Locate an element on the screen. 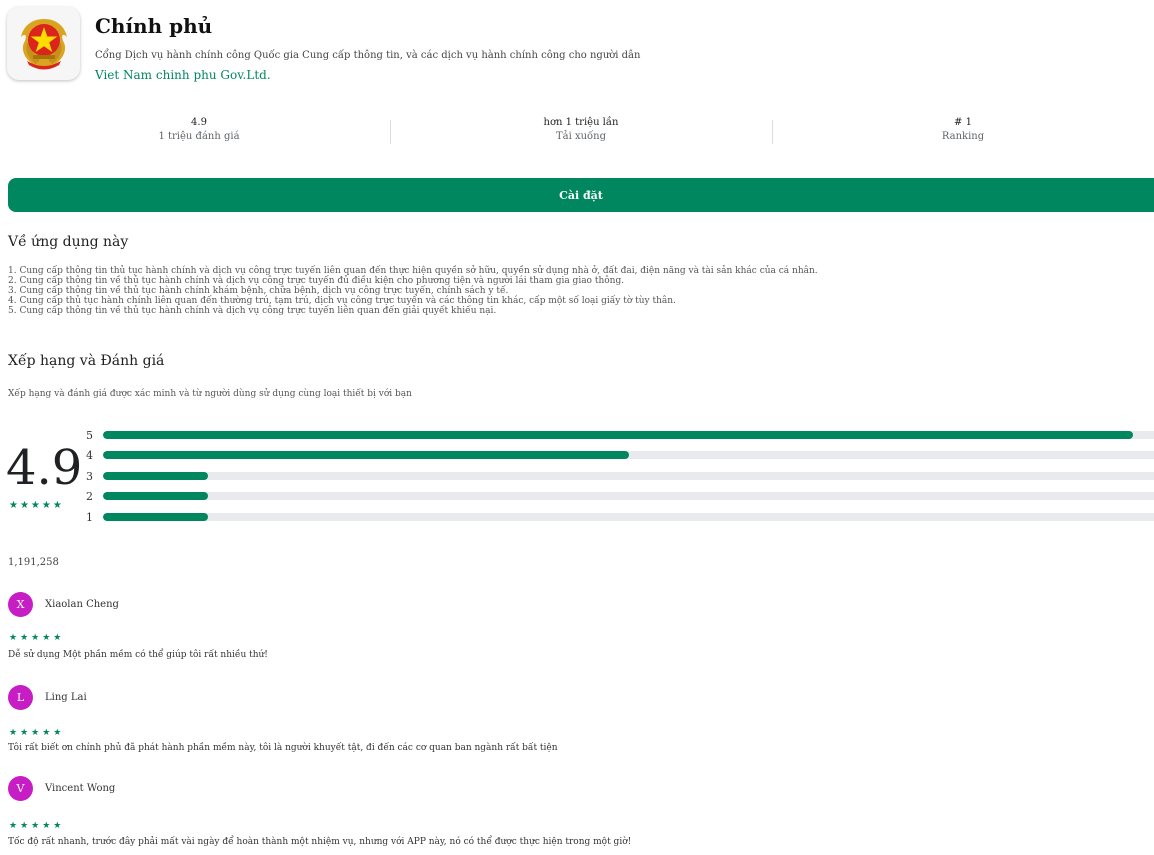  reviewer-name: Ling Lai is located at coordinates (66, 697).